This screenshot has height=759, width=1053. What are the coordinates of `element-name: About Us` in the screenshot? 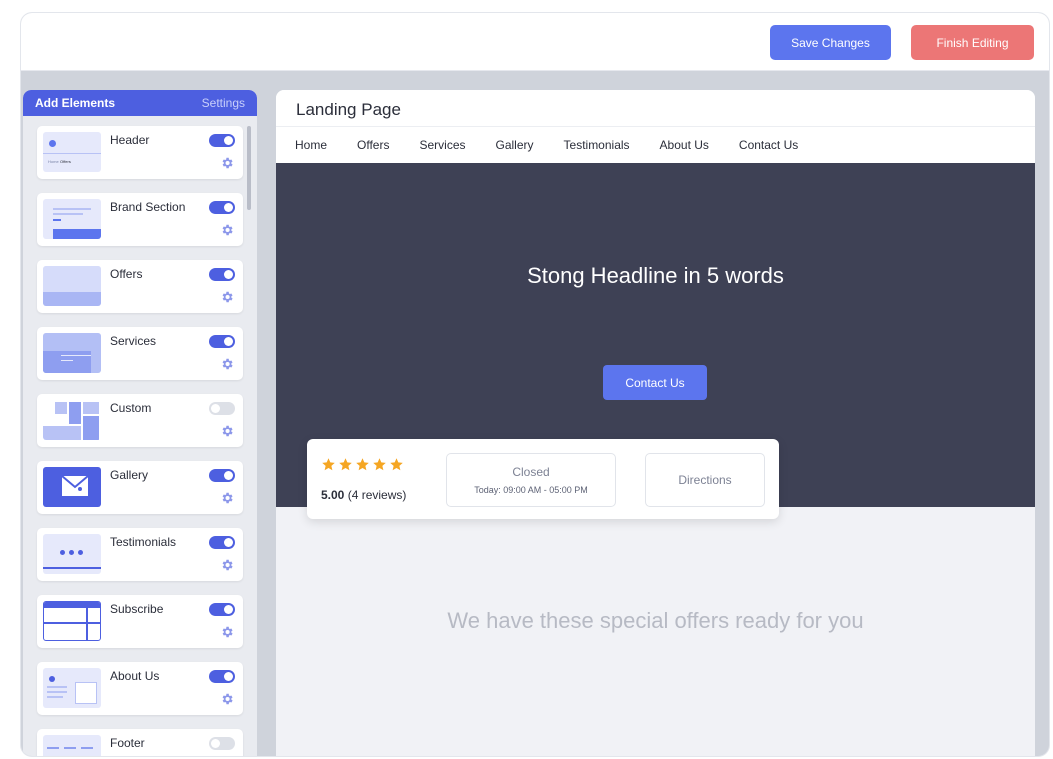 It's located at (135, 676).